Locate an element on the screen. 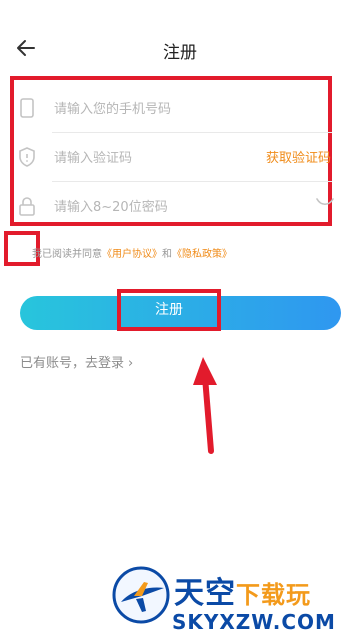 The width and height of the screenshot is (360, 639). watermark-cn-part2: 下载玩 is located at coordinates (273, 595).